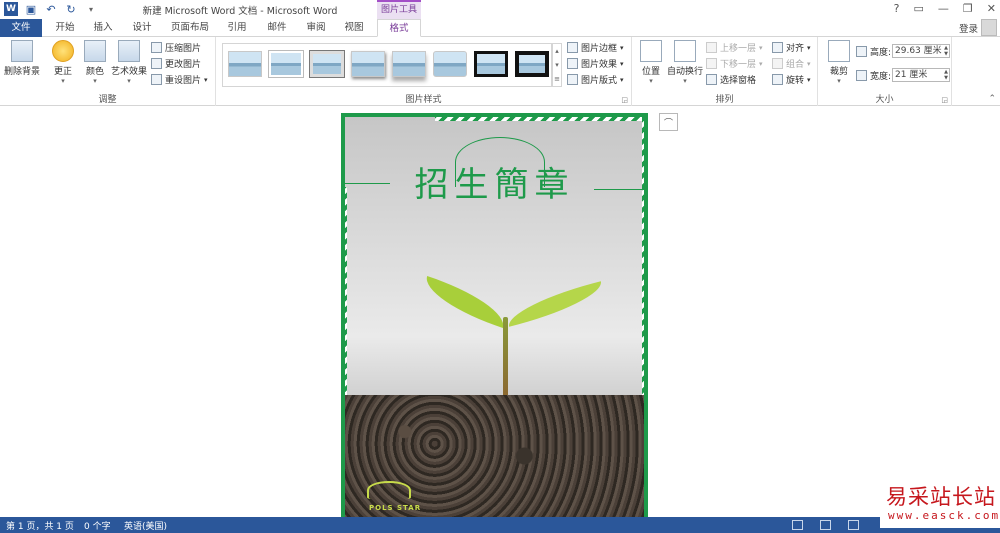  Describe the element at coordinates (989, 27) in the screenshot. I see `avatar` at that location.